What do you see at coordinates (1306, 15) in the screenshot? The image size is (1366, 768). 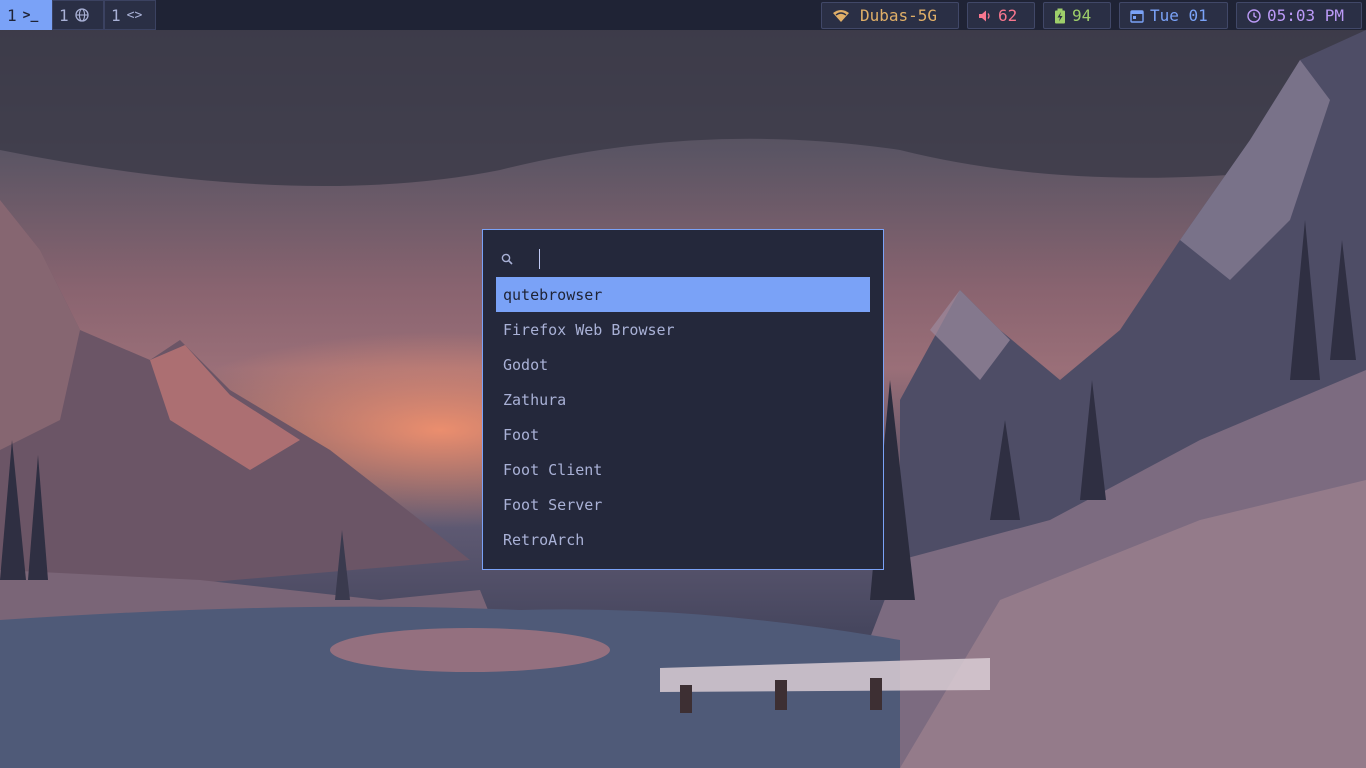 I see `clock-time: 05:03 PM` at bounding box center [1306, 15].